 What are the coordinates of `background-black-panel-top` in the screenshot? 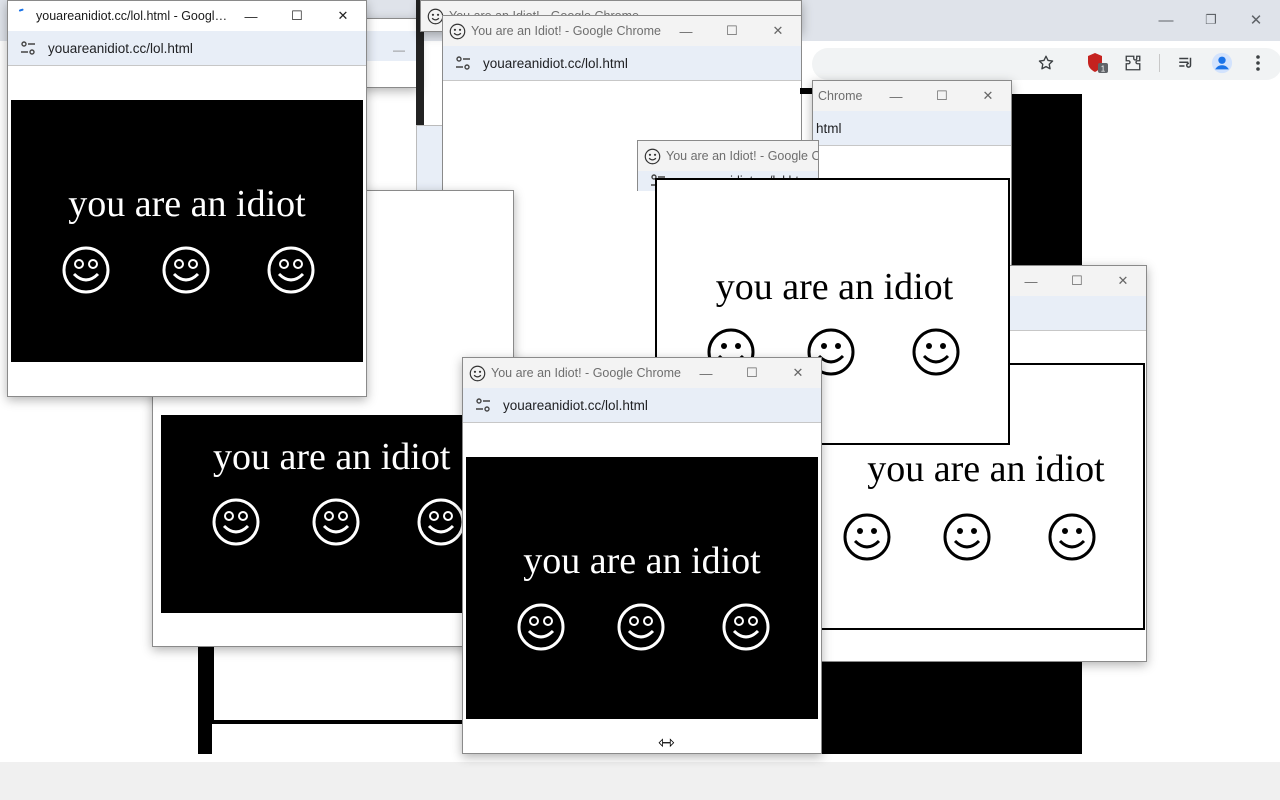 It's located at (1045, 184).